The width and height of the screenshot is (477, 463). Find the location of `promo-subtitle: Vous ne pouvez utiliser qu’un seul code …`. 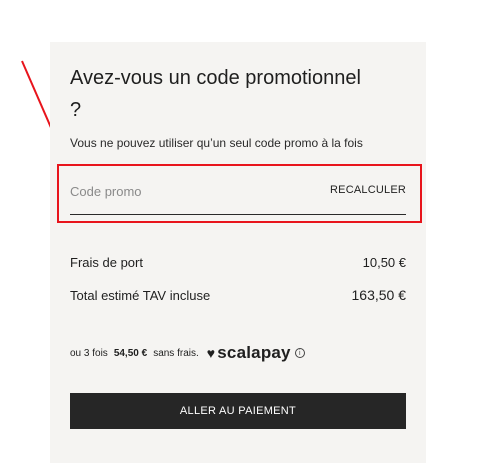

promo-subtitle: Vous ne pouvez utiliser qu’un seul code … is located at coordinates (216, 143).